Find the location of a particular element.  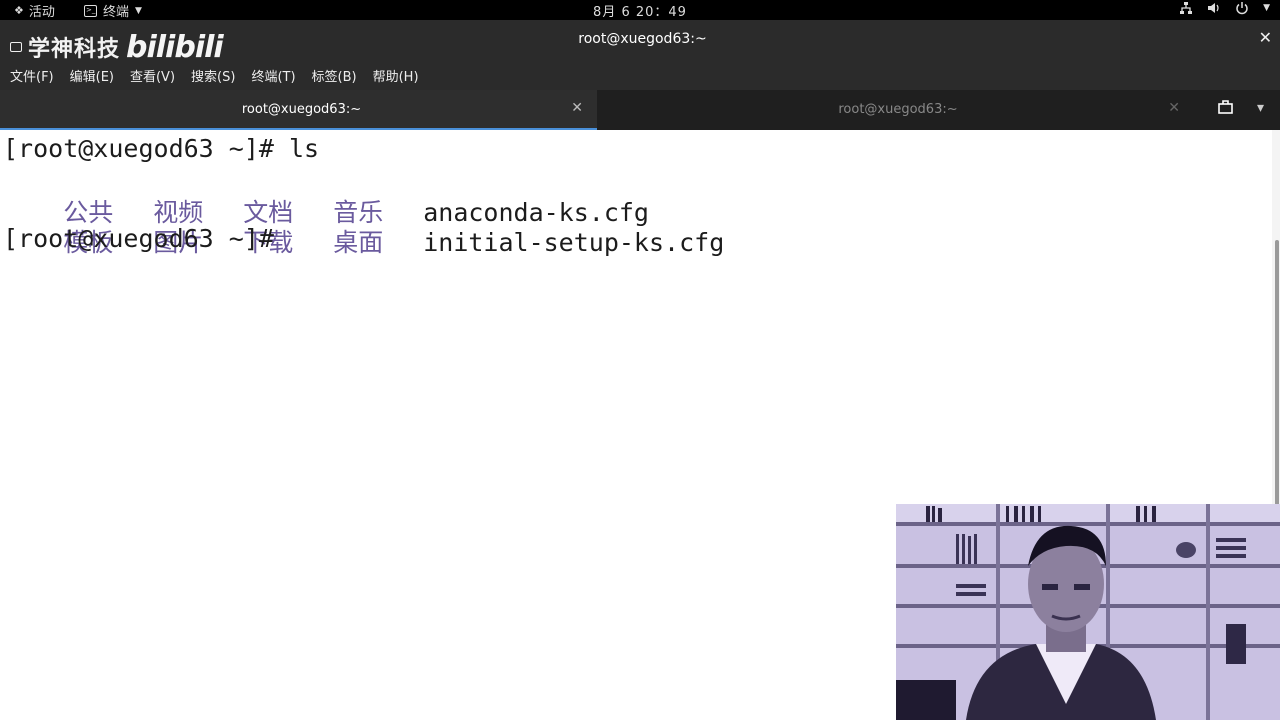

close-icon: ✕ is located at coordinates (1265, 37).